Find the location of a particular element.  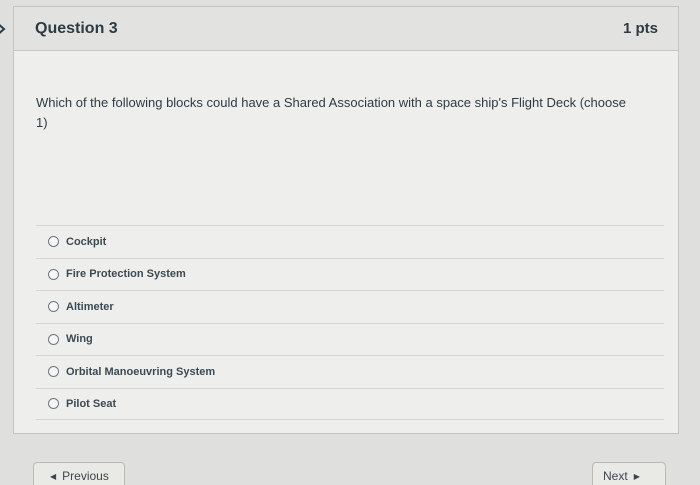

answer-label: Fire Protection System is located at coordinates (126, 274).